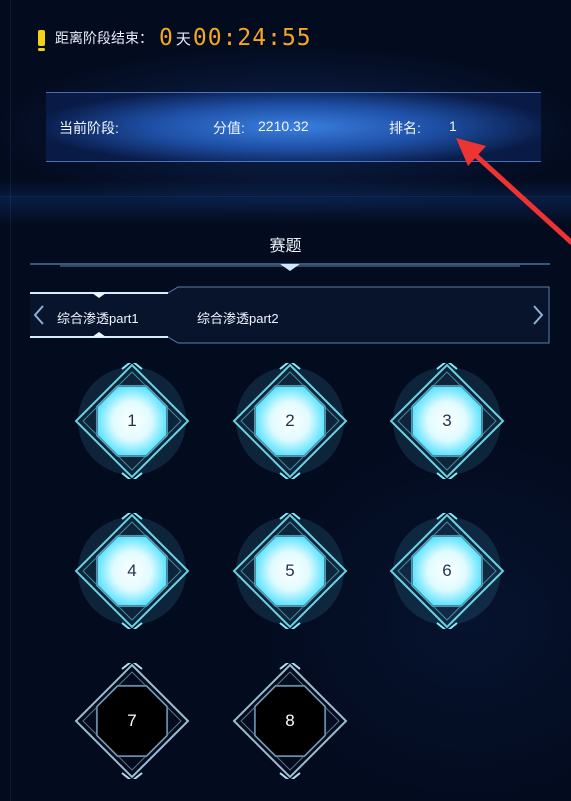  What do you see at coordinates (38, 315) in the screenshot?
I see `chevron-left-icon` at bounding box center [38, 315].